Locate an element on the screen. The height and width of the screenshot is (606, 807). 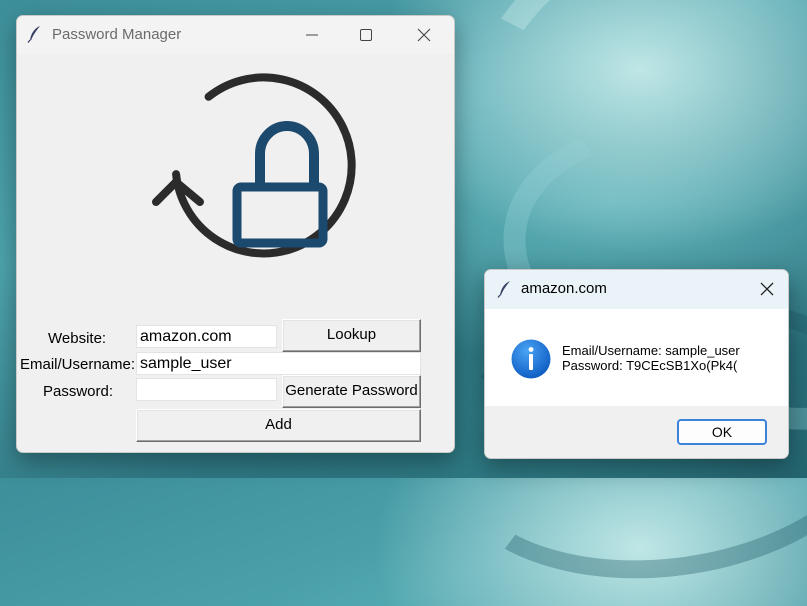
maximize-icon is located at coordinates (366, 35).